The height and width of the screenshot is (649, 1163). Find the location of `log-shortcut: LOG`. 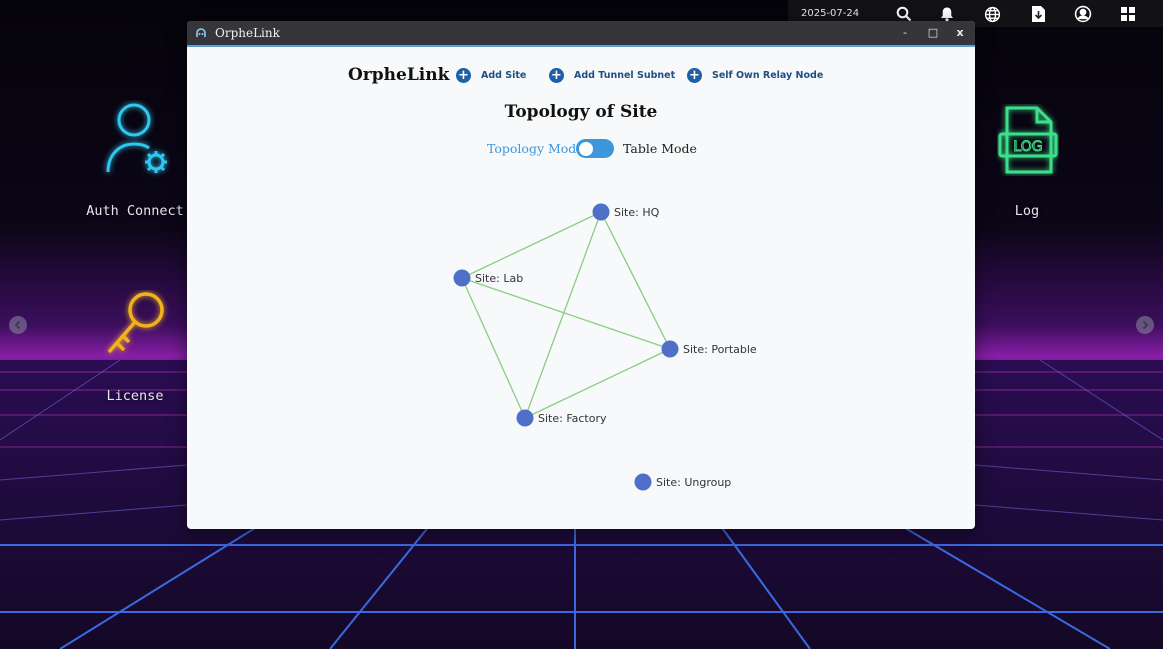

log-shortcut: LOG is located at coordinates (1028, 140).